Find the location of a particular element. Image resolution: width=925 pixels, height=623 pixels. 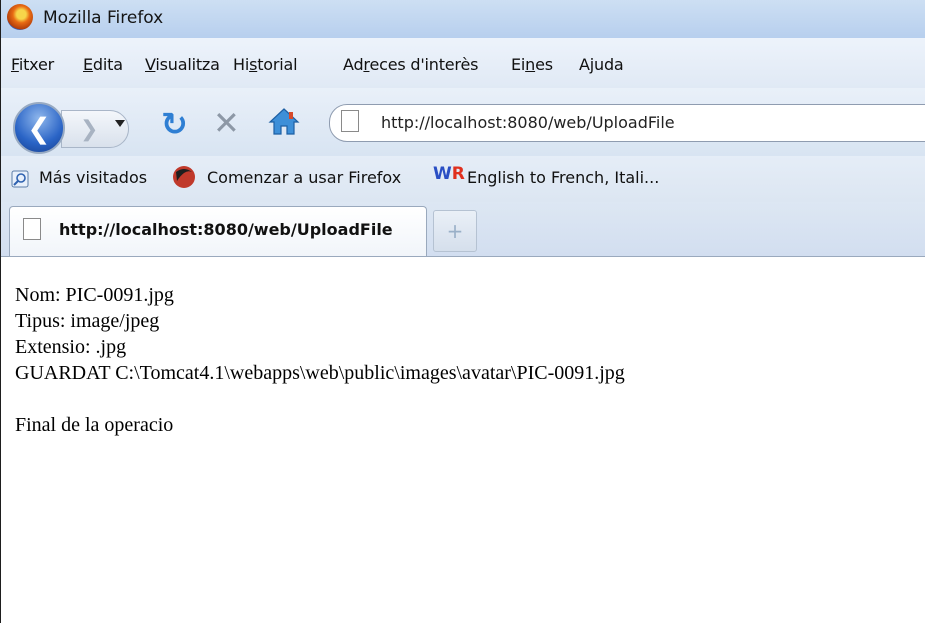

firefox-logo-icon is located at coordinates (20, 17).